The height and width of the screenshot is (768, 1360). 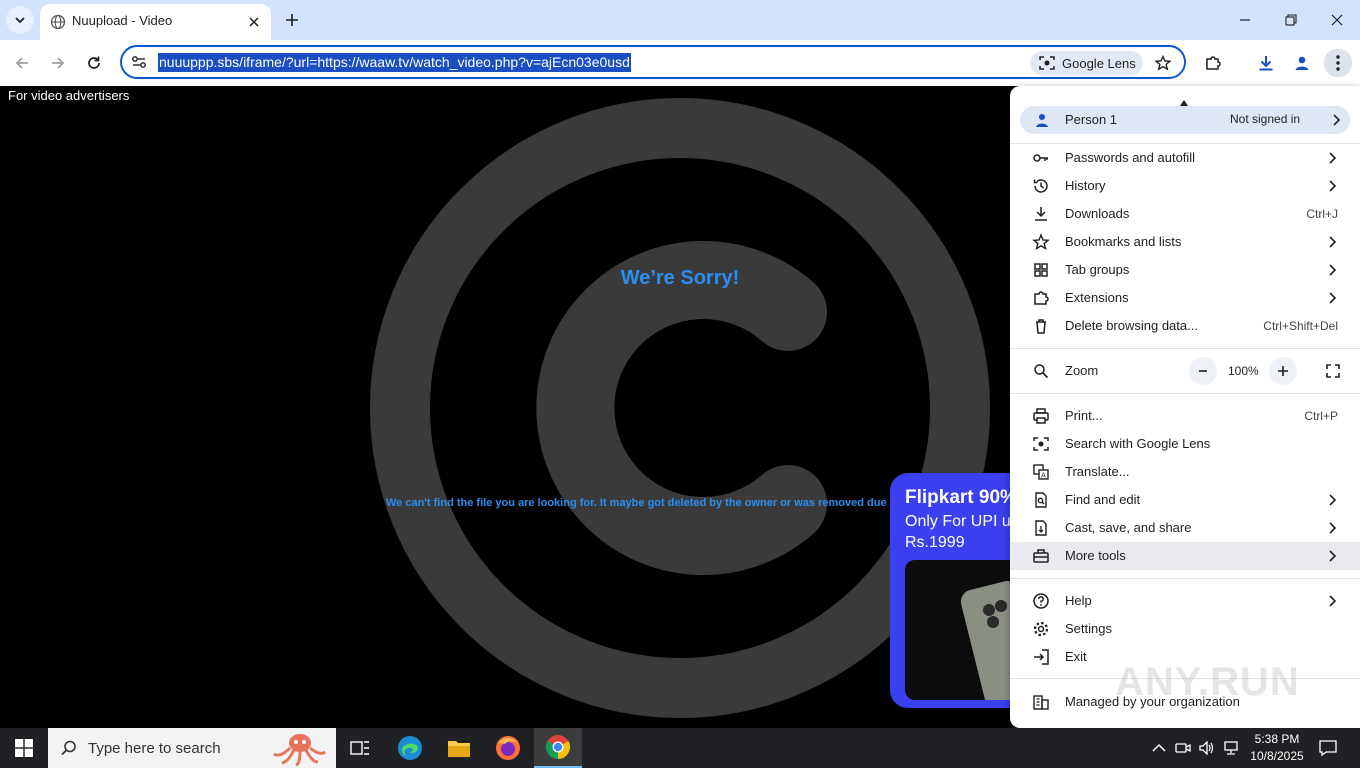 I want to click on tab-close-button, so click(x=254, y=22).